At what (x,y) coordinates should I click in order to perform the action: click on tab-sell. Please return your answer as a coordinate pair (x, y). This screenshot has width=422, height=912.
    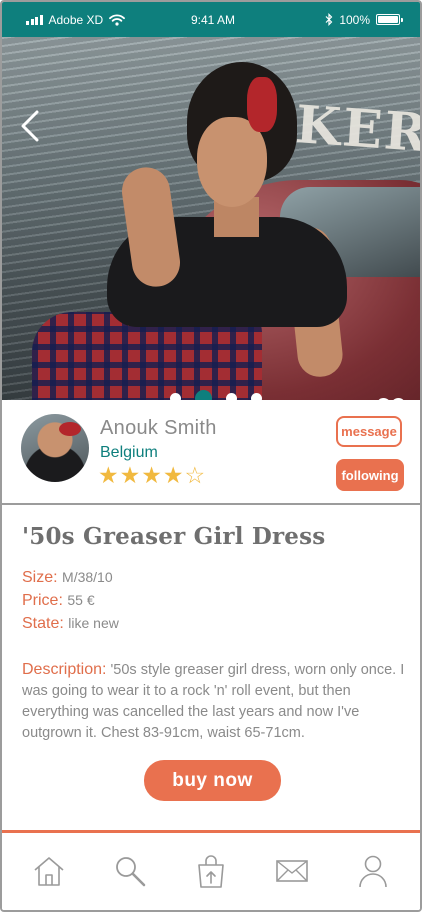
    Looking at the image, I should click on (211, 871).